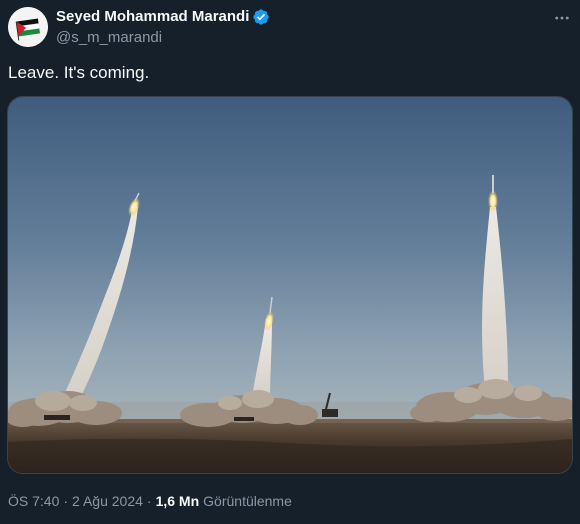 The width and height of the screenshot is (580, 524). I want to click on more-options-button, so click(562, 18).